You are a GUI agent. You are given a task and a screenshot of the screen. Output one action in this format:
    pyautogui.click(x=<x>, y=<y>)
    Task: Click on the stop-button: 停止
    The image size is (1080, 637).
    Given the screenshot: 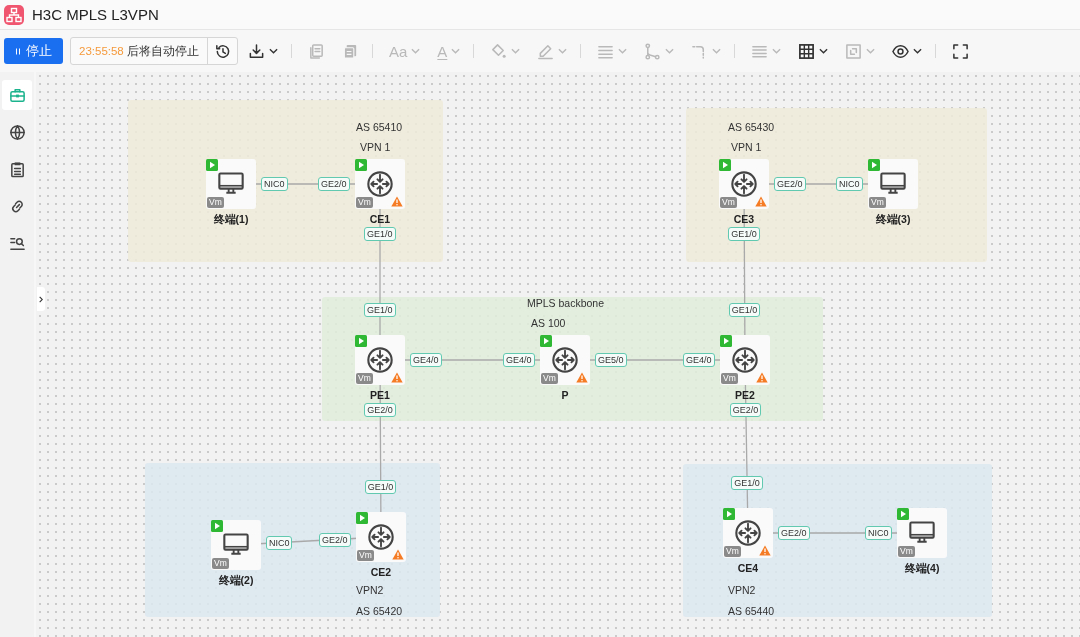 What is the action you would take?
    pyautogui.click(x=33, y=51)
    